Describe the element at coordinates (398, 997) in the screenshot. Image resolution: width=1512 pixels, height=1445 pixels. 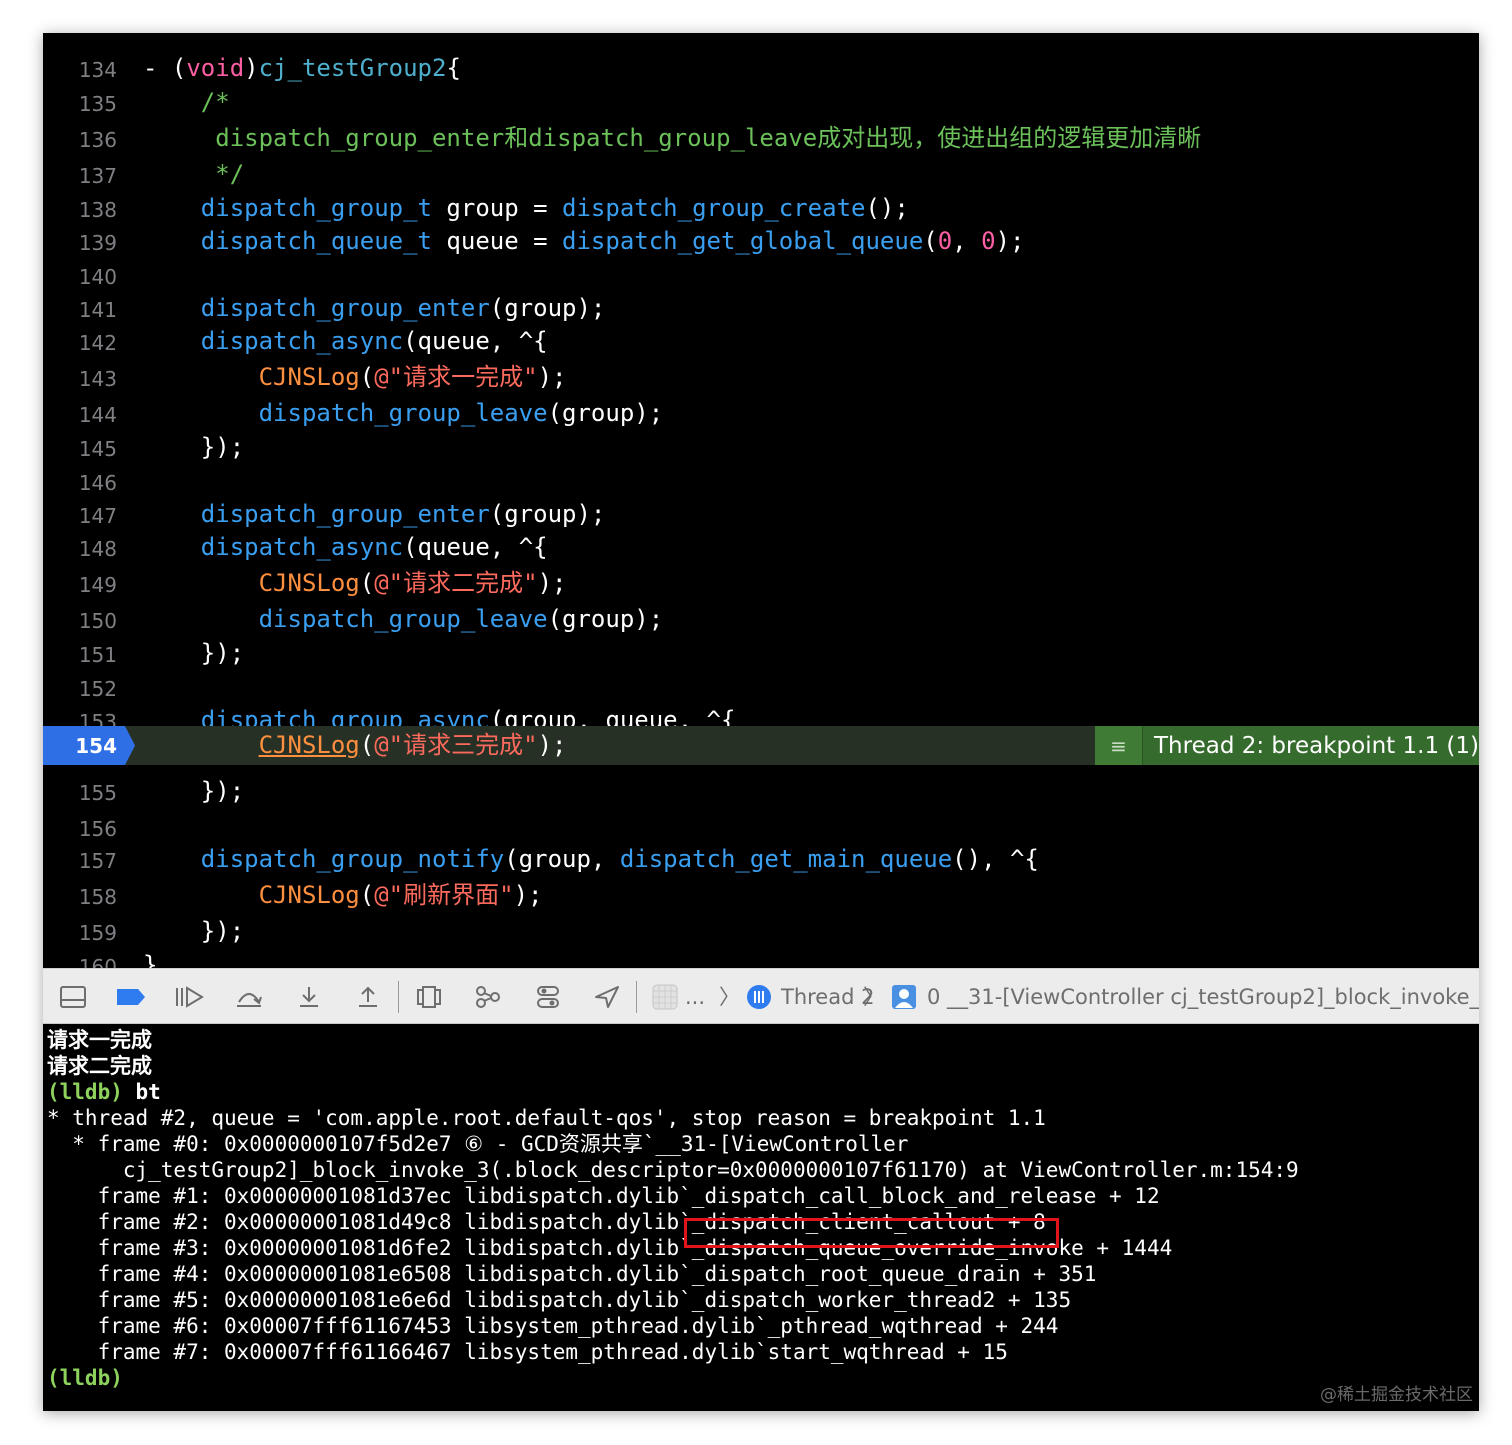
I see `toolbar-divider` at that location.